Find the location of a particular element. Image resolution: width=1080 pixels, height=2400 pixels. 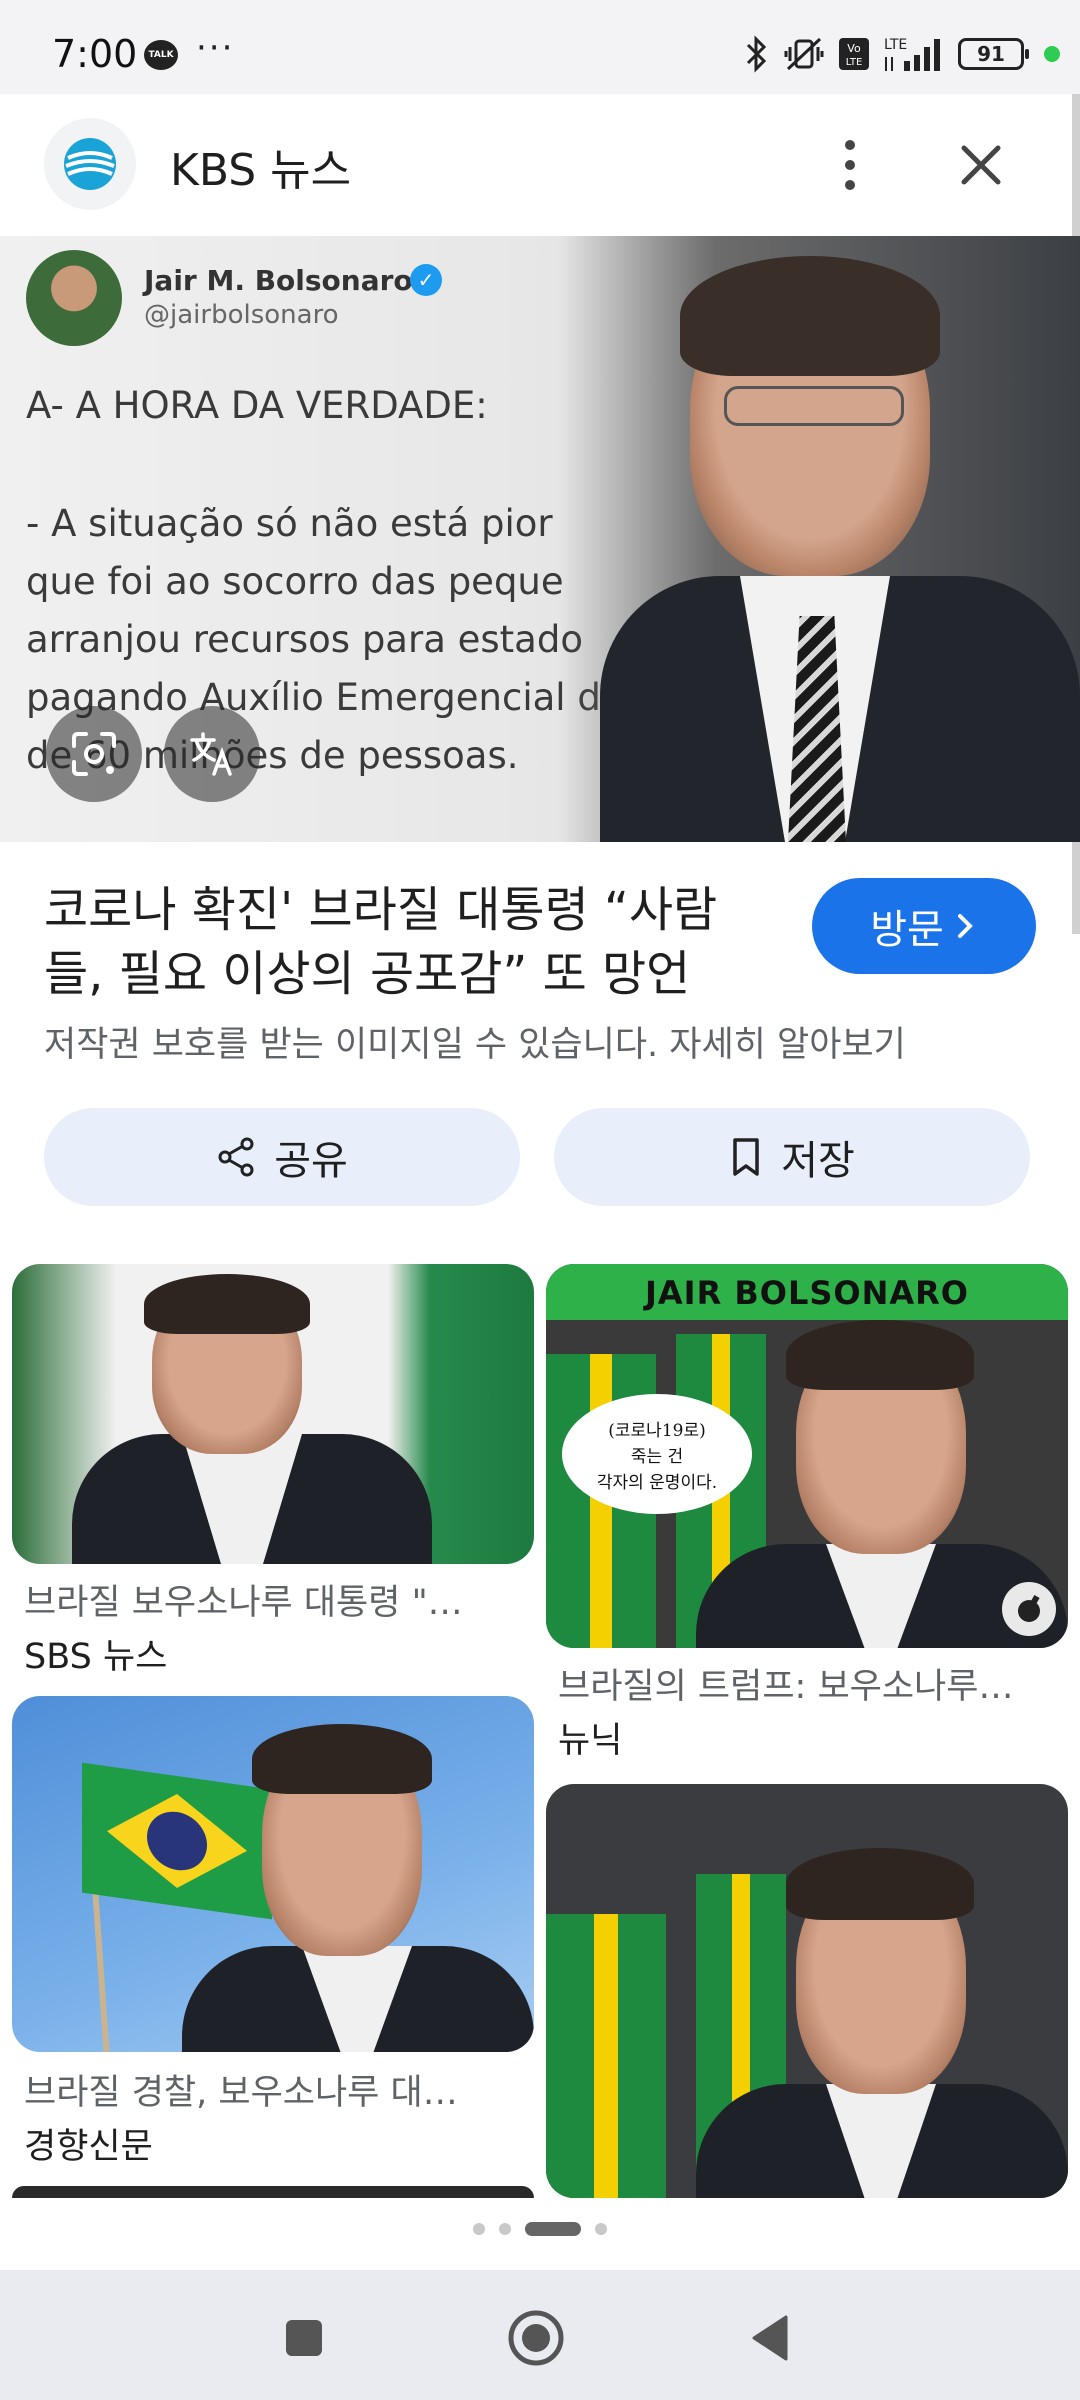

recents-icon is located at coordinates (304, 2338).